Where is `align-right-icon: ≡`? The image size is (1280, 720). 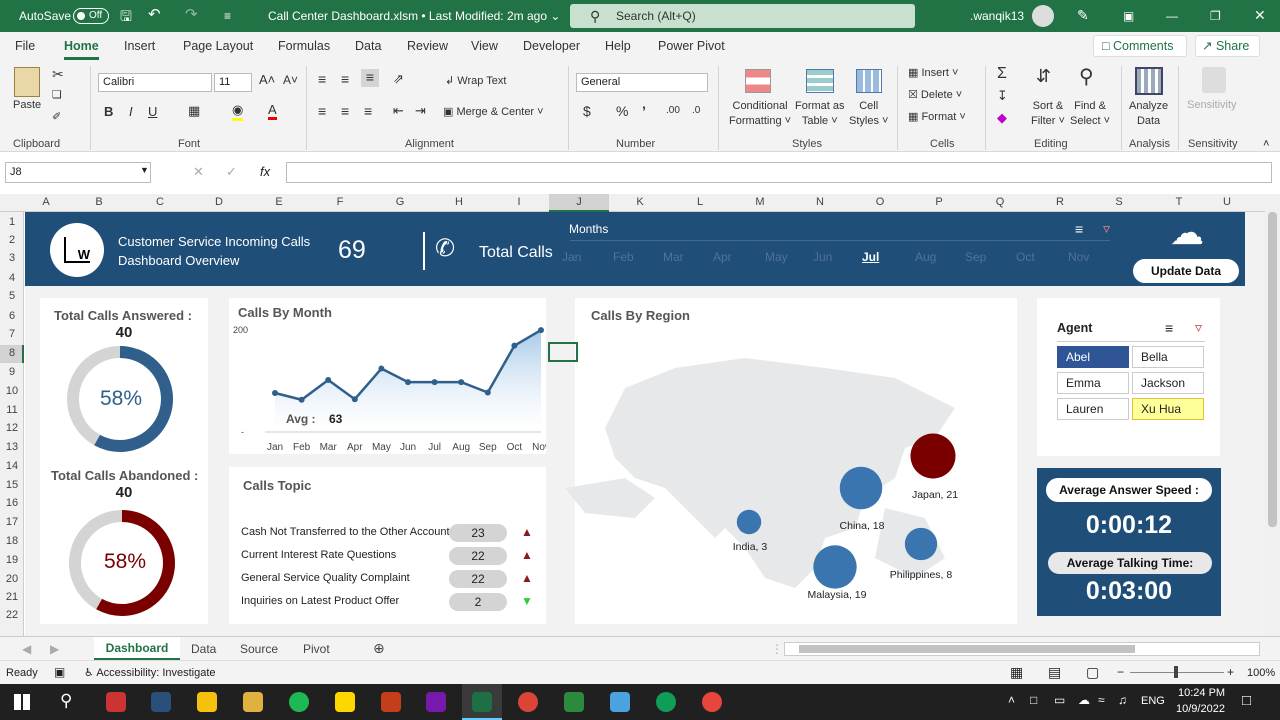 align-right-icon: ≡ is located at coordinates (368, 111).